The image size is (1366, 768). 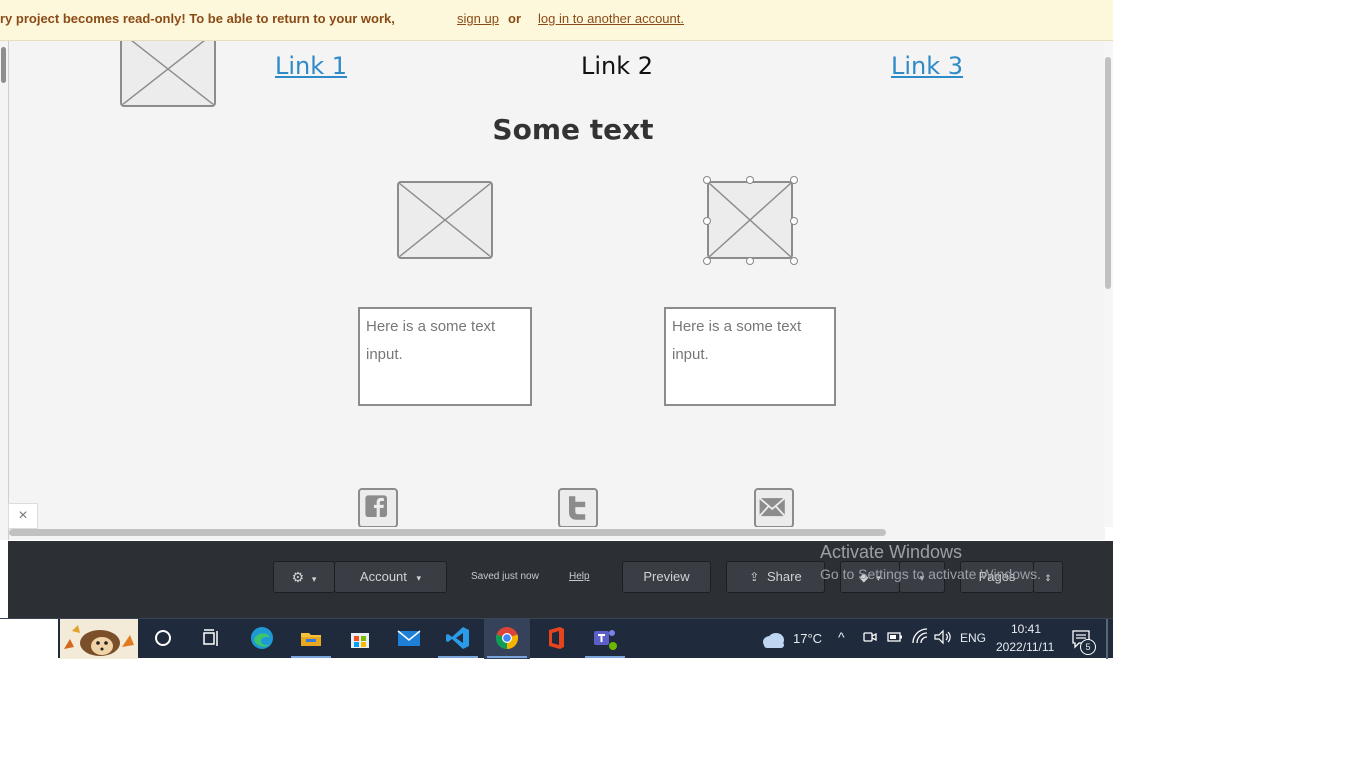 I want to click on twitter-icon, so click(x=578, y=507).